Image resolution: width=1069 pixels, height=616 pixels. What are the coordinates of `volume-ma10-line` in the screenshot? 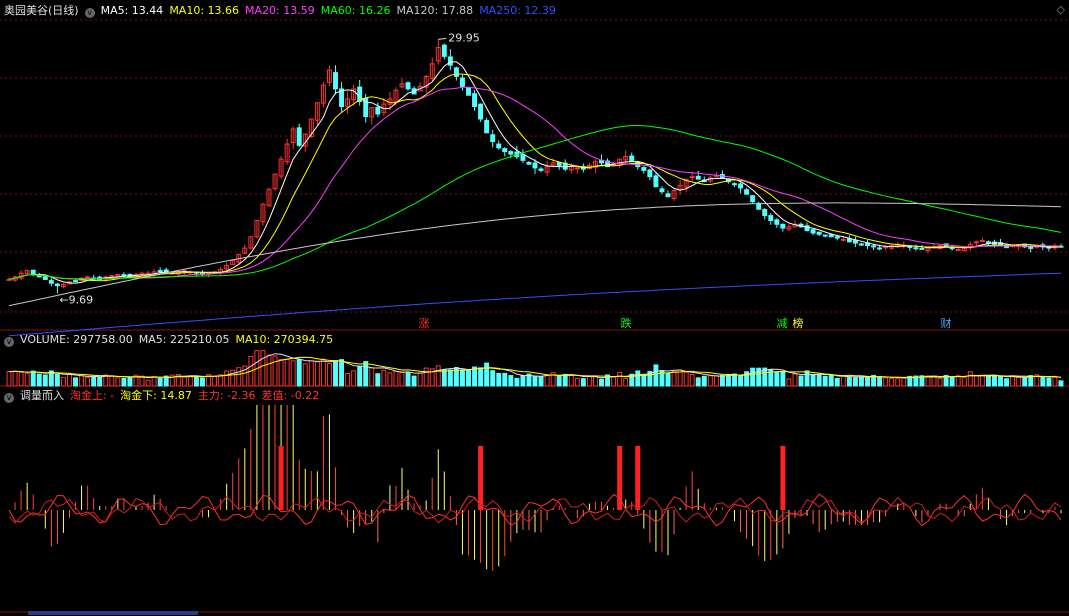 It's located at (535, 367).